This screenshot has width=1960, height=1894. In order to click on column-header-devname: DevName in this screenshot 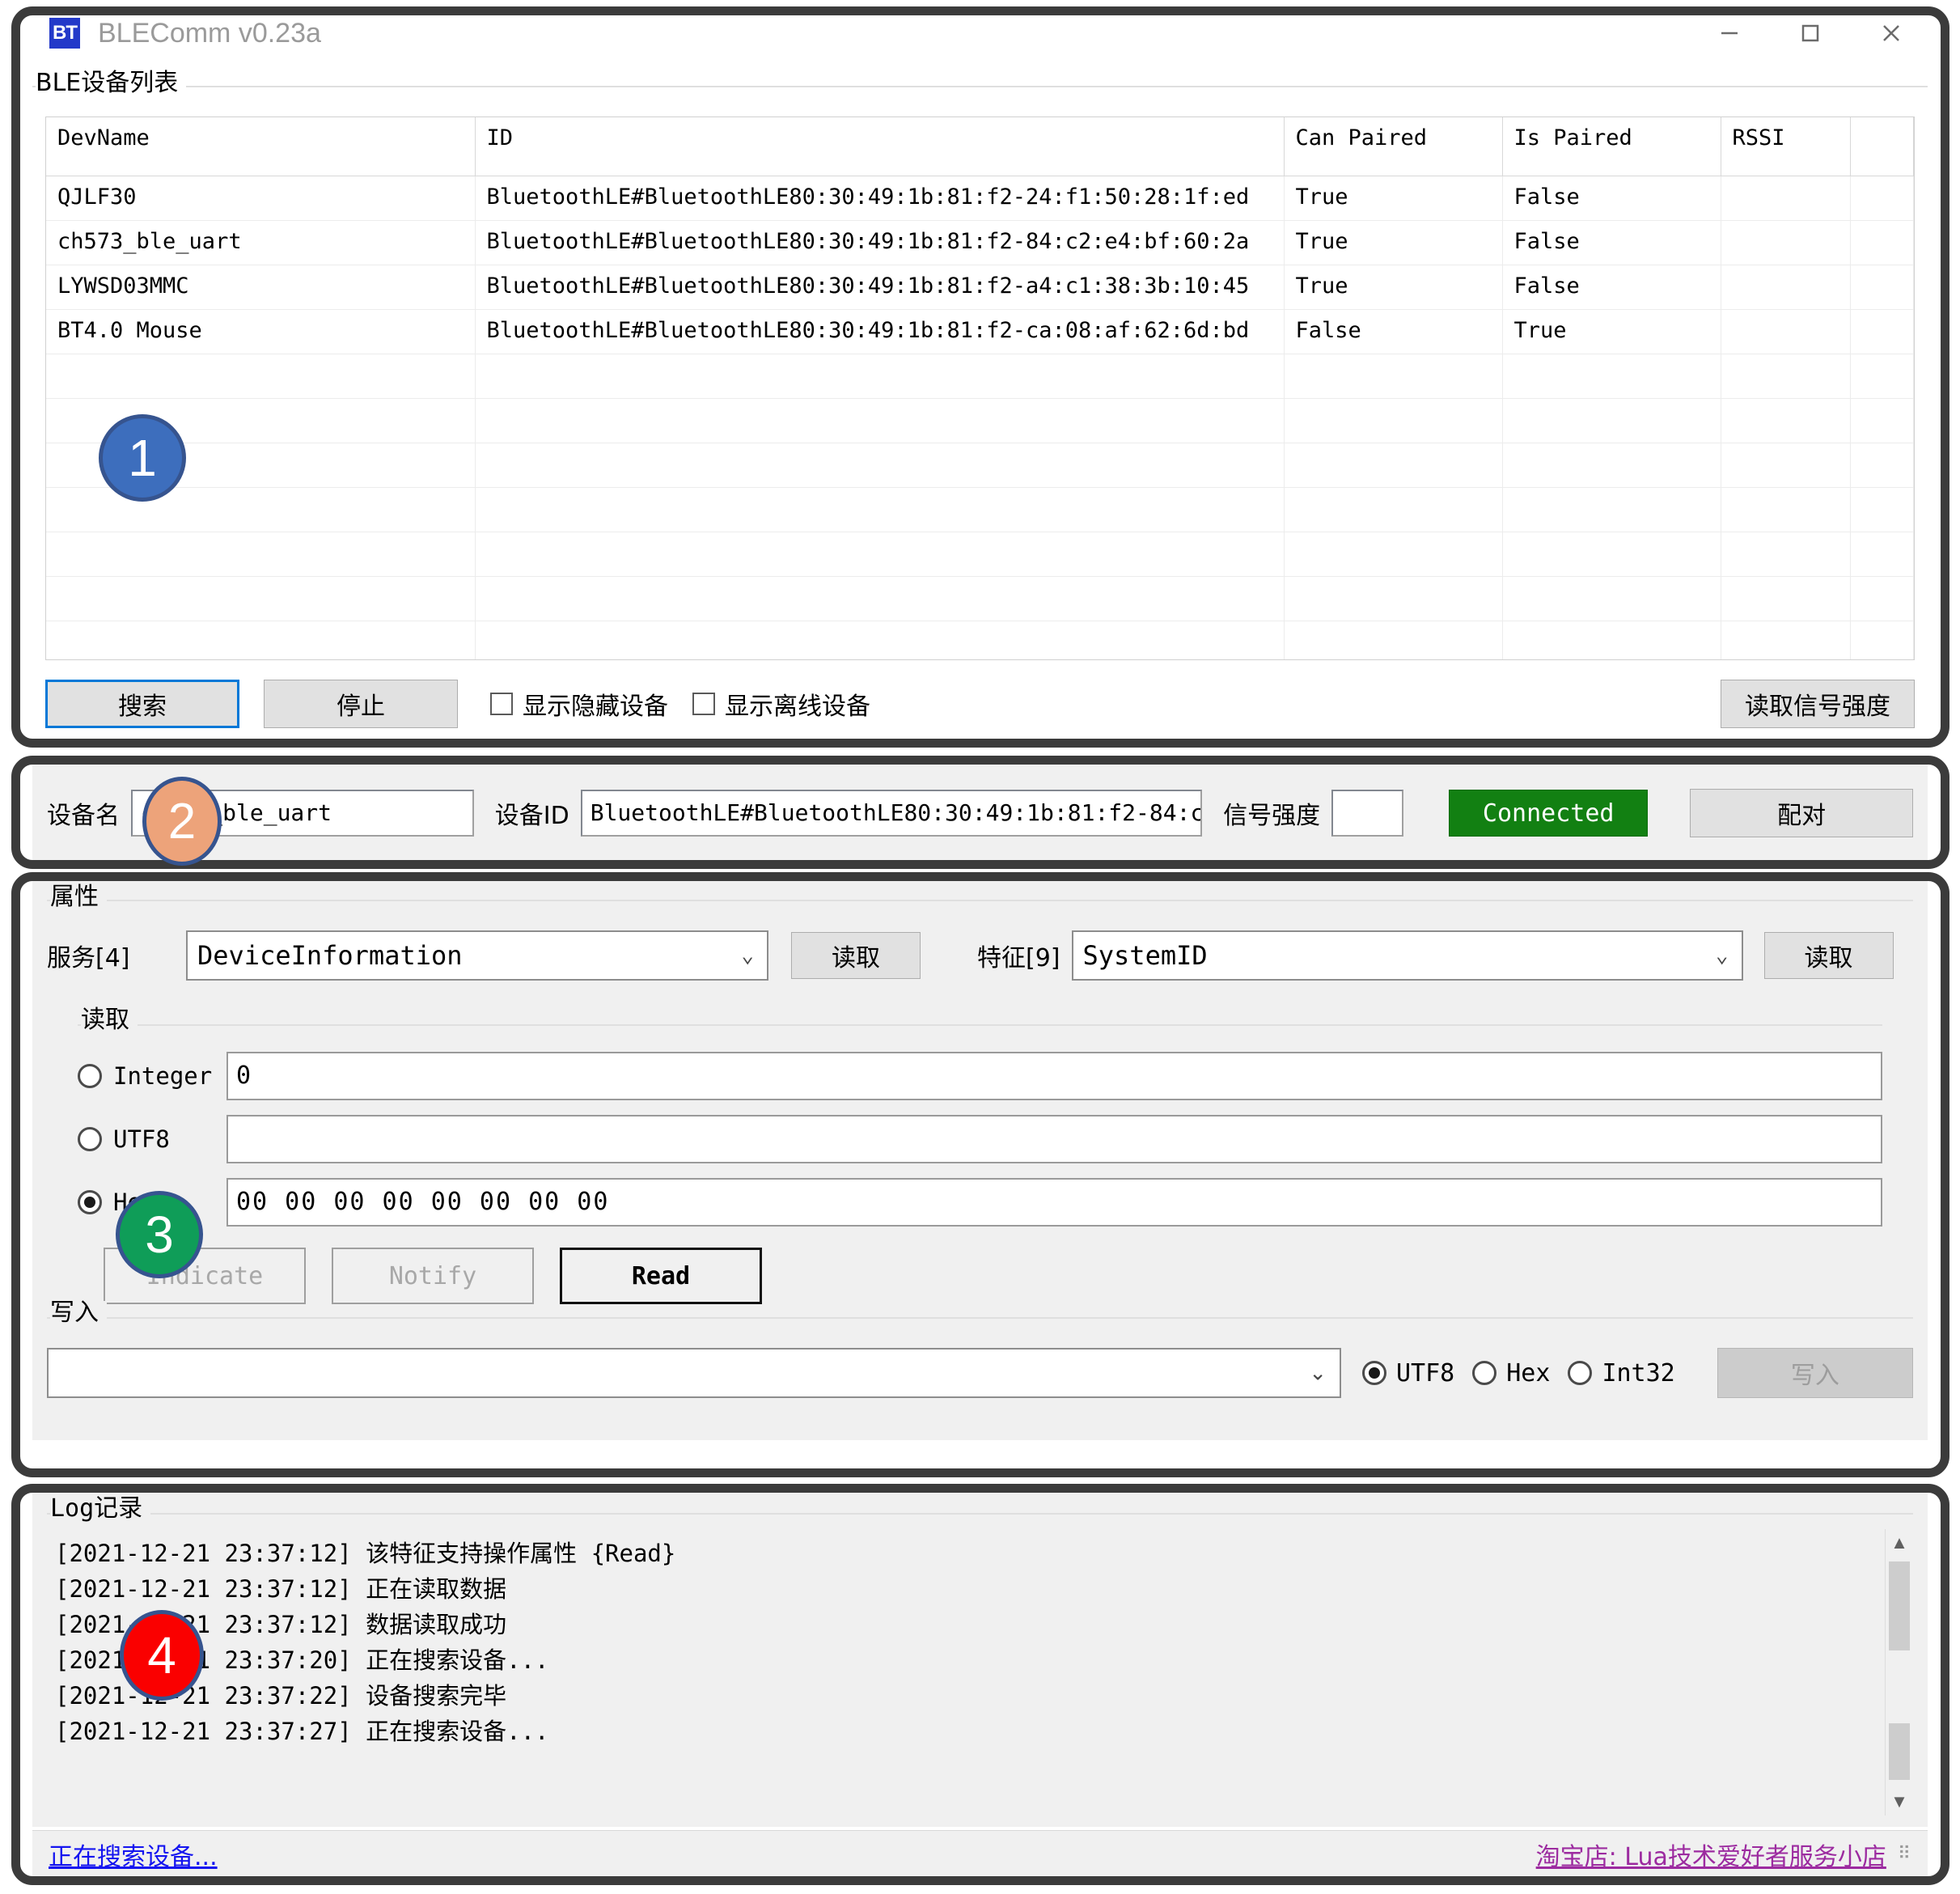, I will do `click(261, 146)`.